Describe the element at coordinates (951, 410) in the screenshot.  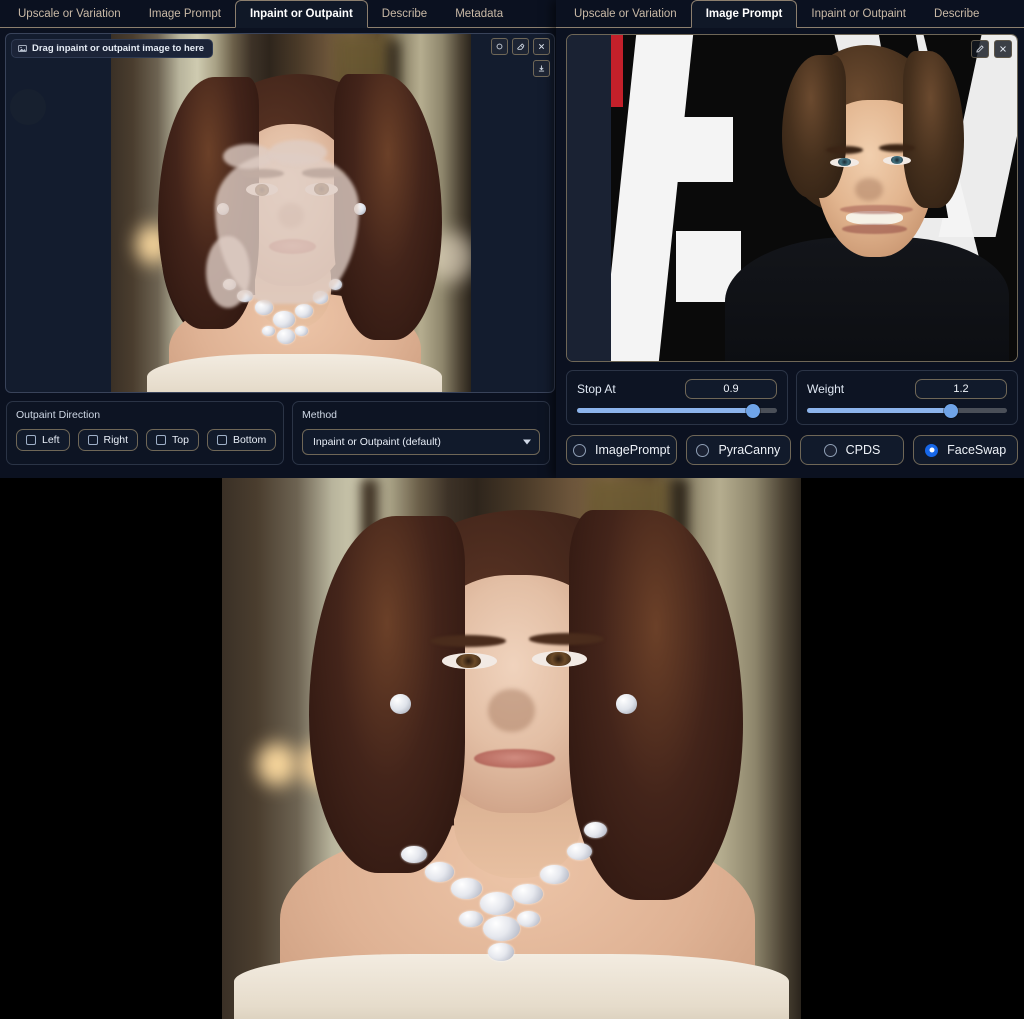
I see `weight-slider-knob` at that location.